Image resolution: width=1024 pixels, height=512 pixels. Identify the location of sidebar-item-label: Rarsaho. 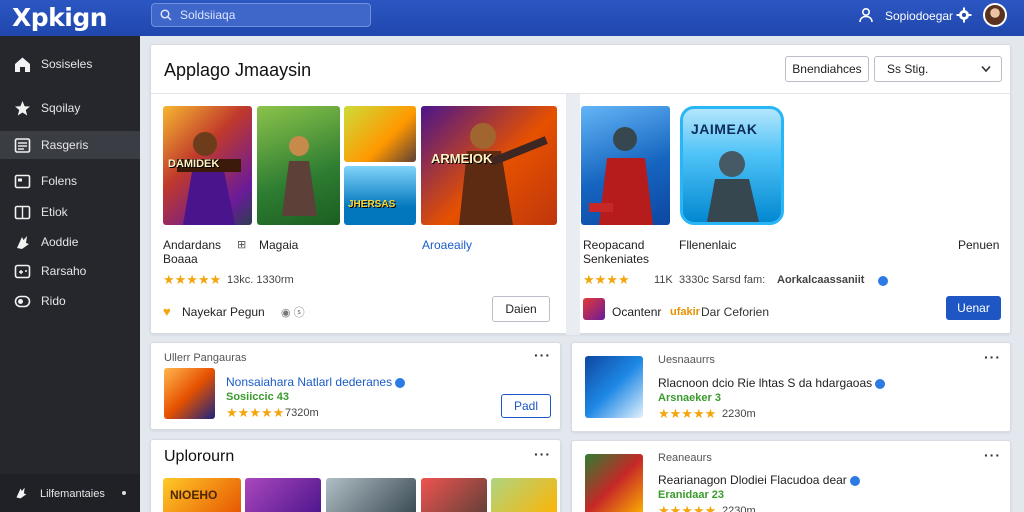
(64, 271).